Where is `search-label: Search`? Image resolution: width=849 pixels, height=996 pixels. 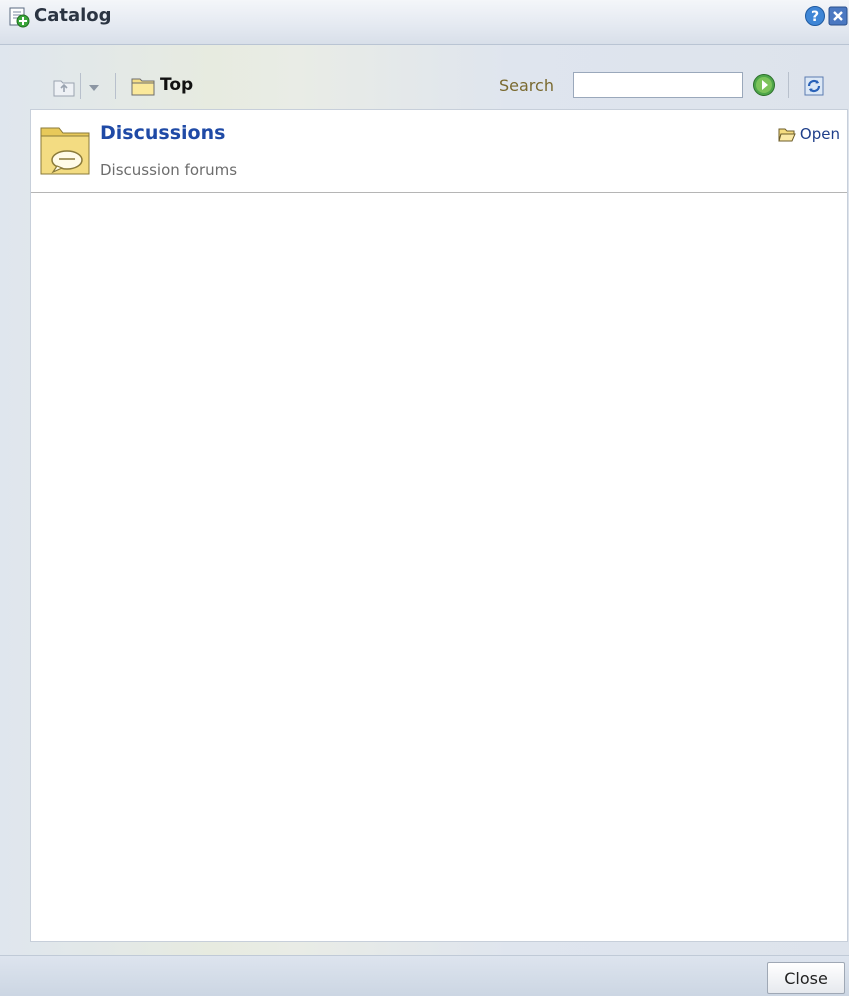 search-label: Search is located at coordinates (526, 85).